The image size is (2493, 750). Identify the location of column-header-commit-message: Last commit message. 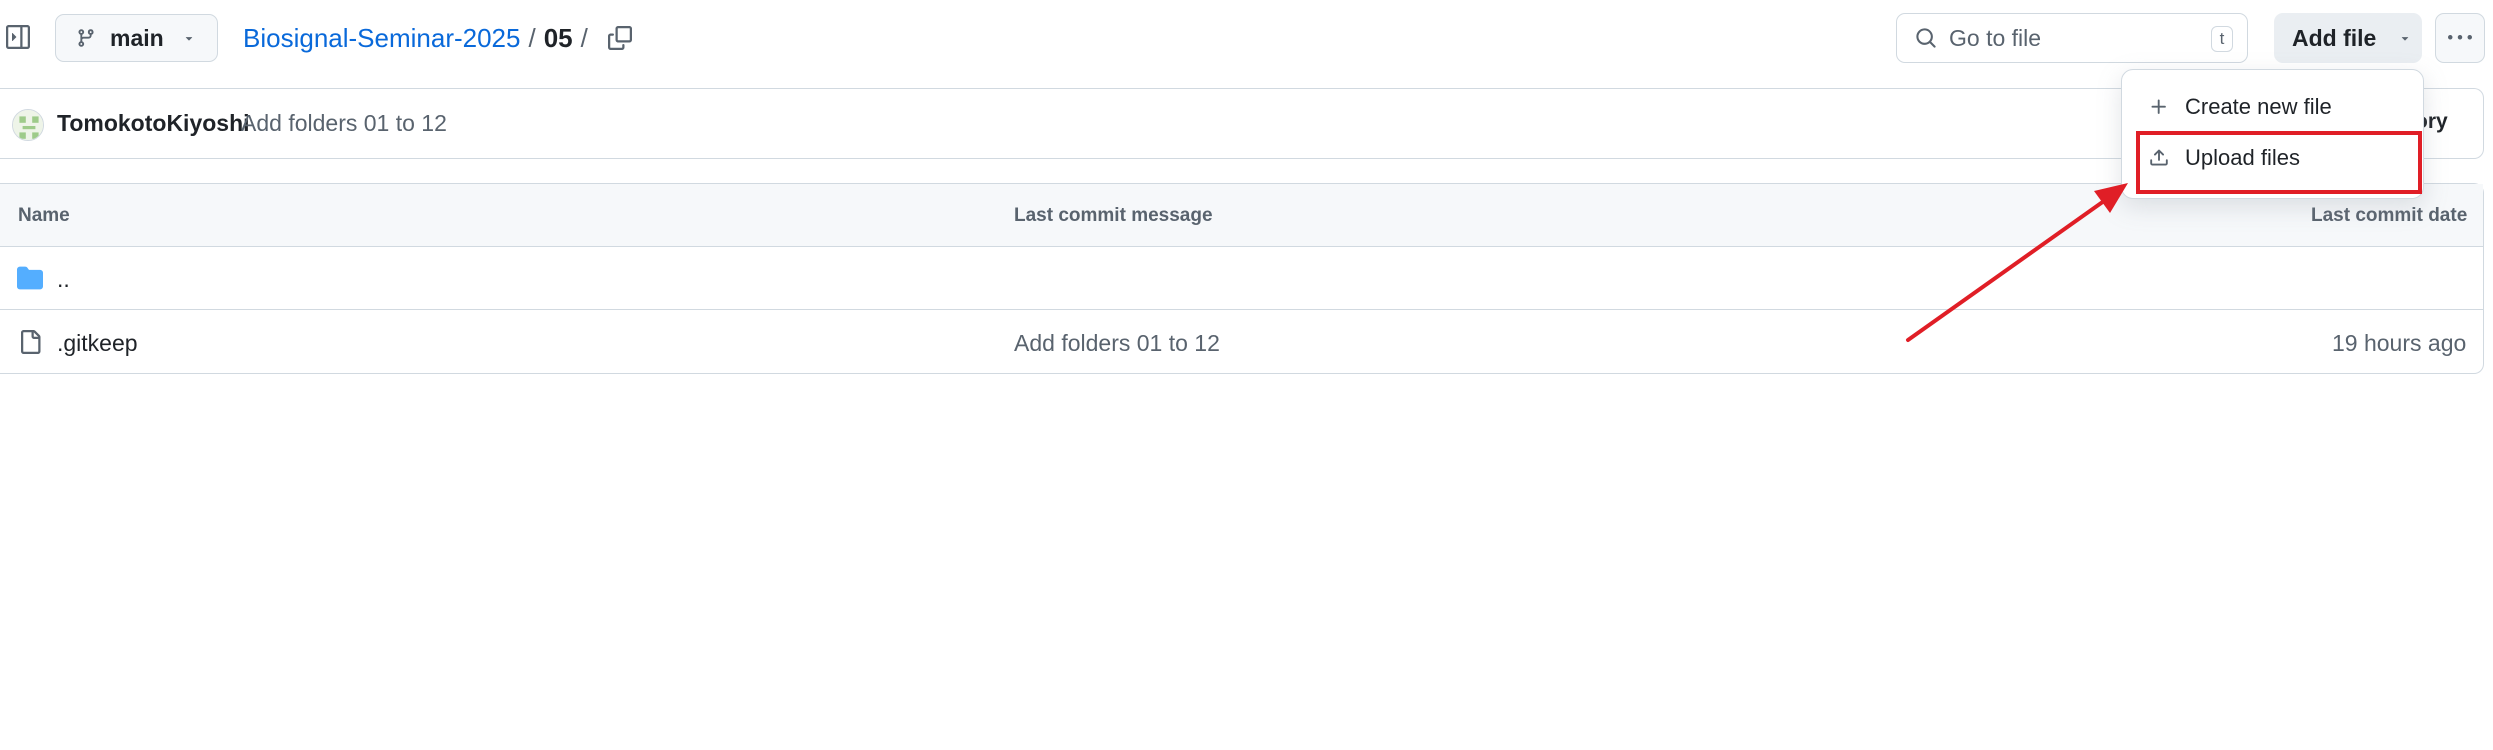
(1113, 215).